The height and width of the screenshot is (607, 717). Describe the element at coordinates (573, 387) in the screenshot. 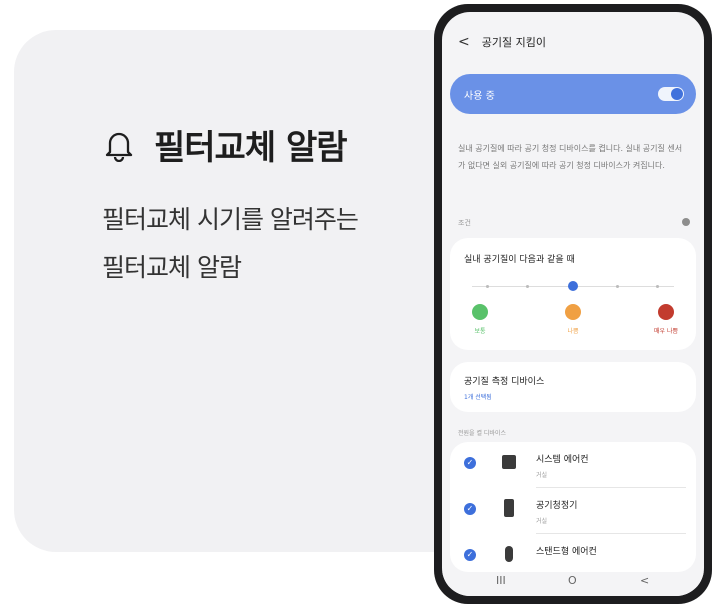

I see `measure-device-card: 공기질 측정 디바이스 1개 선택됨` at that location.